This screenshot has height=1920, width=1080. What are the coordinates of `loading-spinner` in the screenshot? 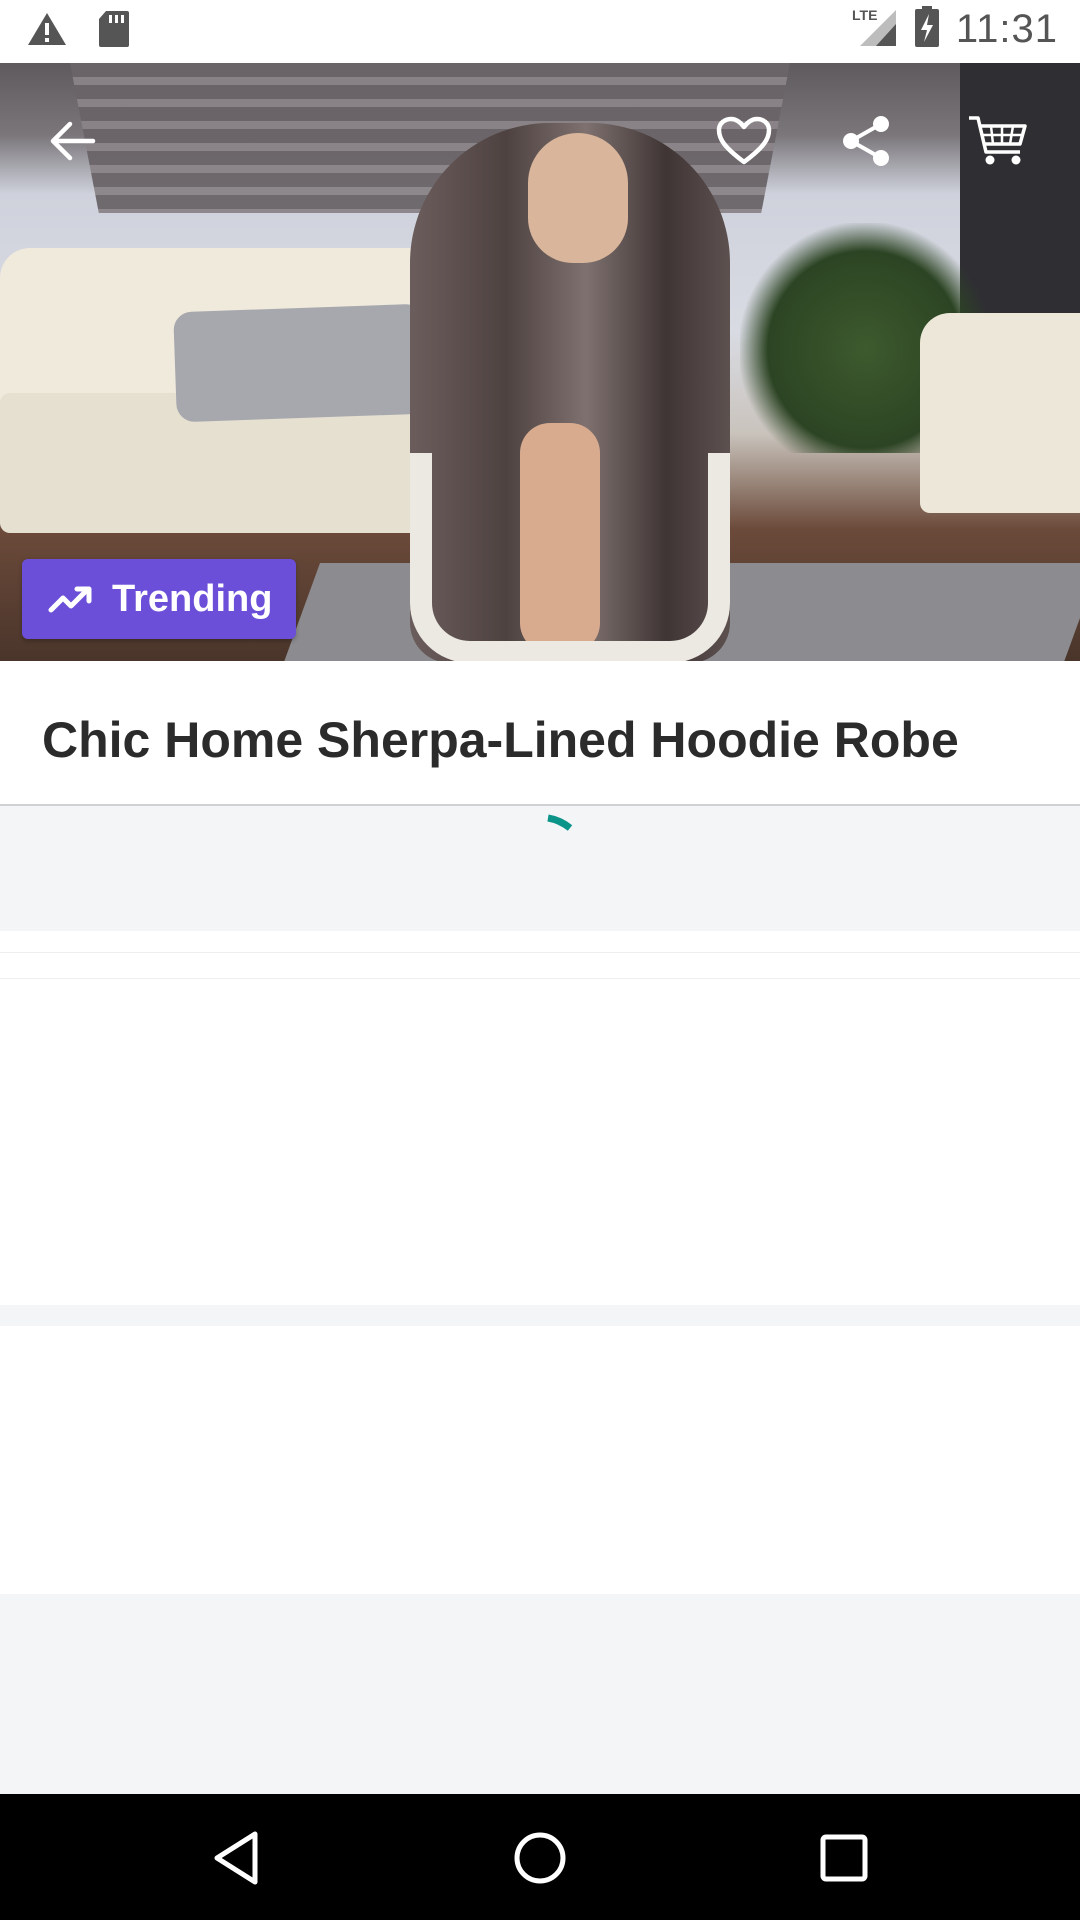 It's located at (560, 826).